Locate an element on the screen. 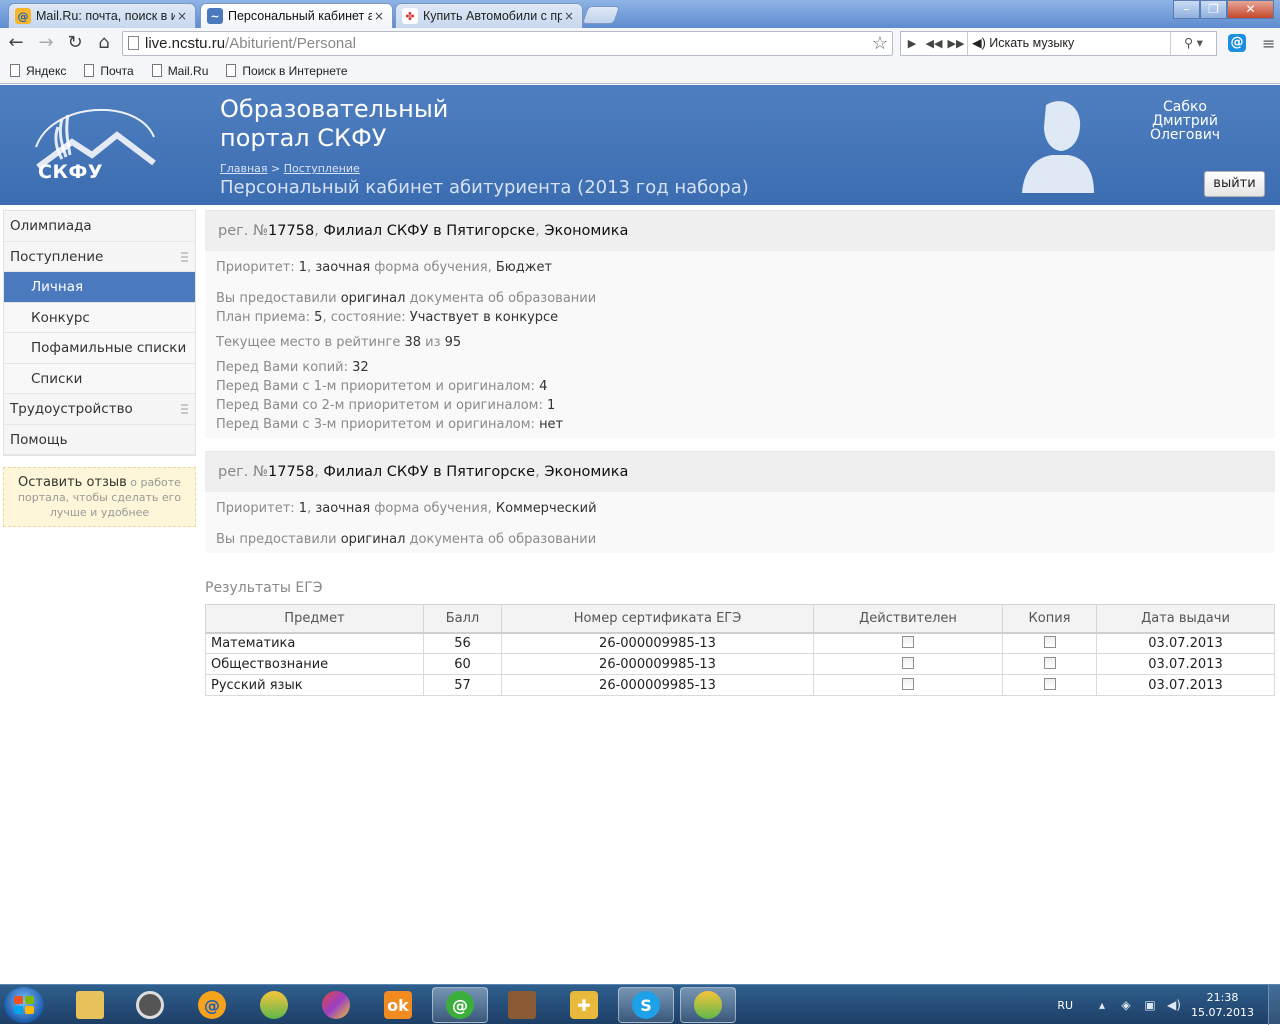 The width and height of the screenshot is (1280, 1025). portal-title: Образовательный портал СКФУ is located at coordinates (334, 124).